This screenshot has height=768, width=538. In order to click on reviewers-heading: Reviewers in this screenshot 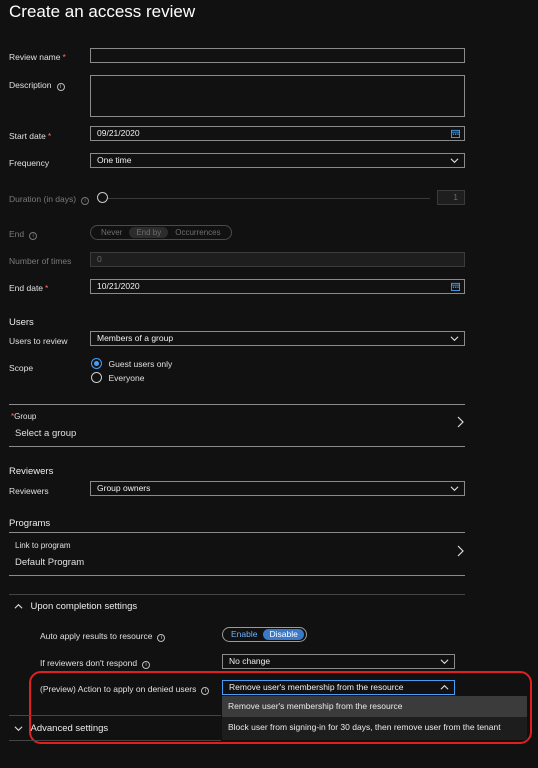, I will do `click(31, 471)`.